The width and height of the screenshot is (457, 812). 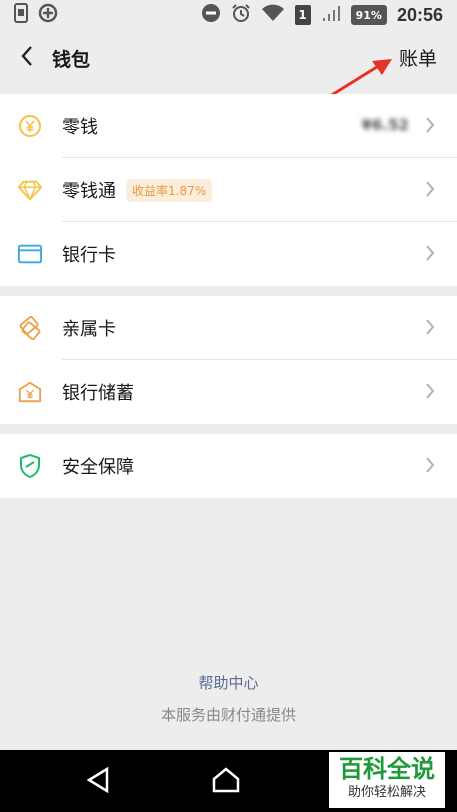 I want to click on nav-back-button, so click(x=98, y=782).